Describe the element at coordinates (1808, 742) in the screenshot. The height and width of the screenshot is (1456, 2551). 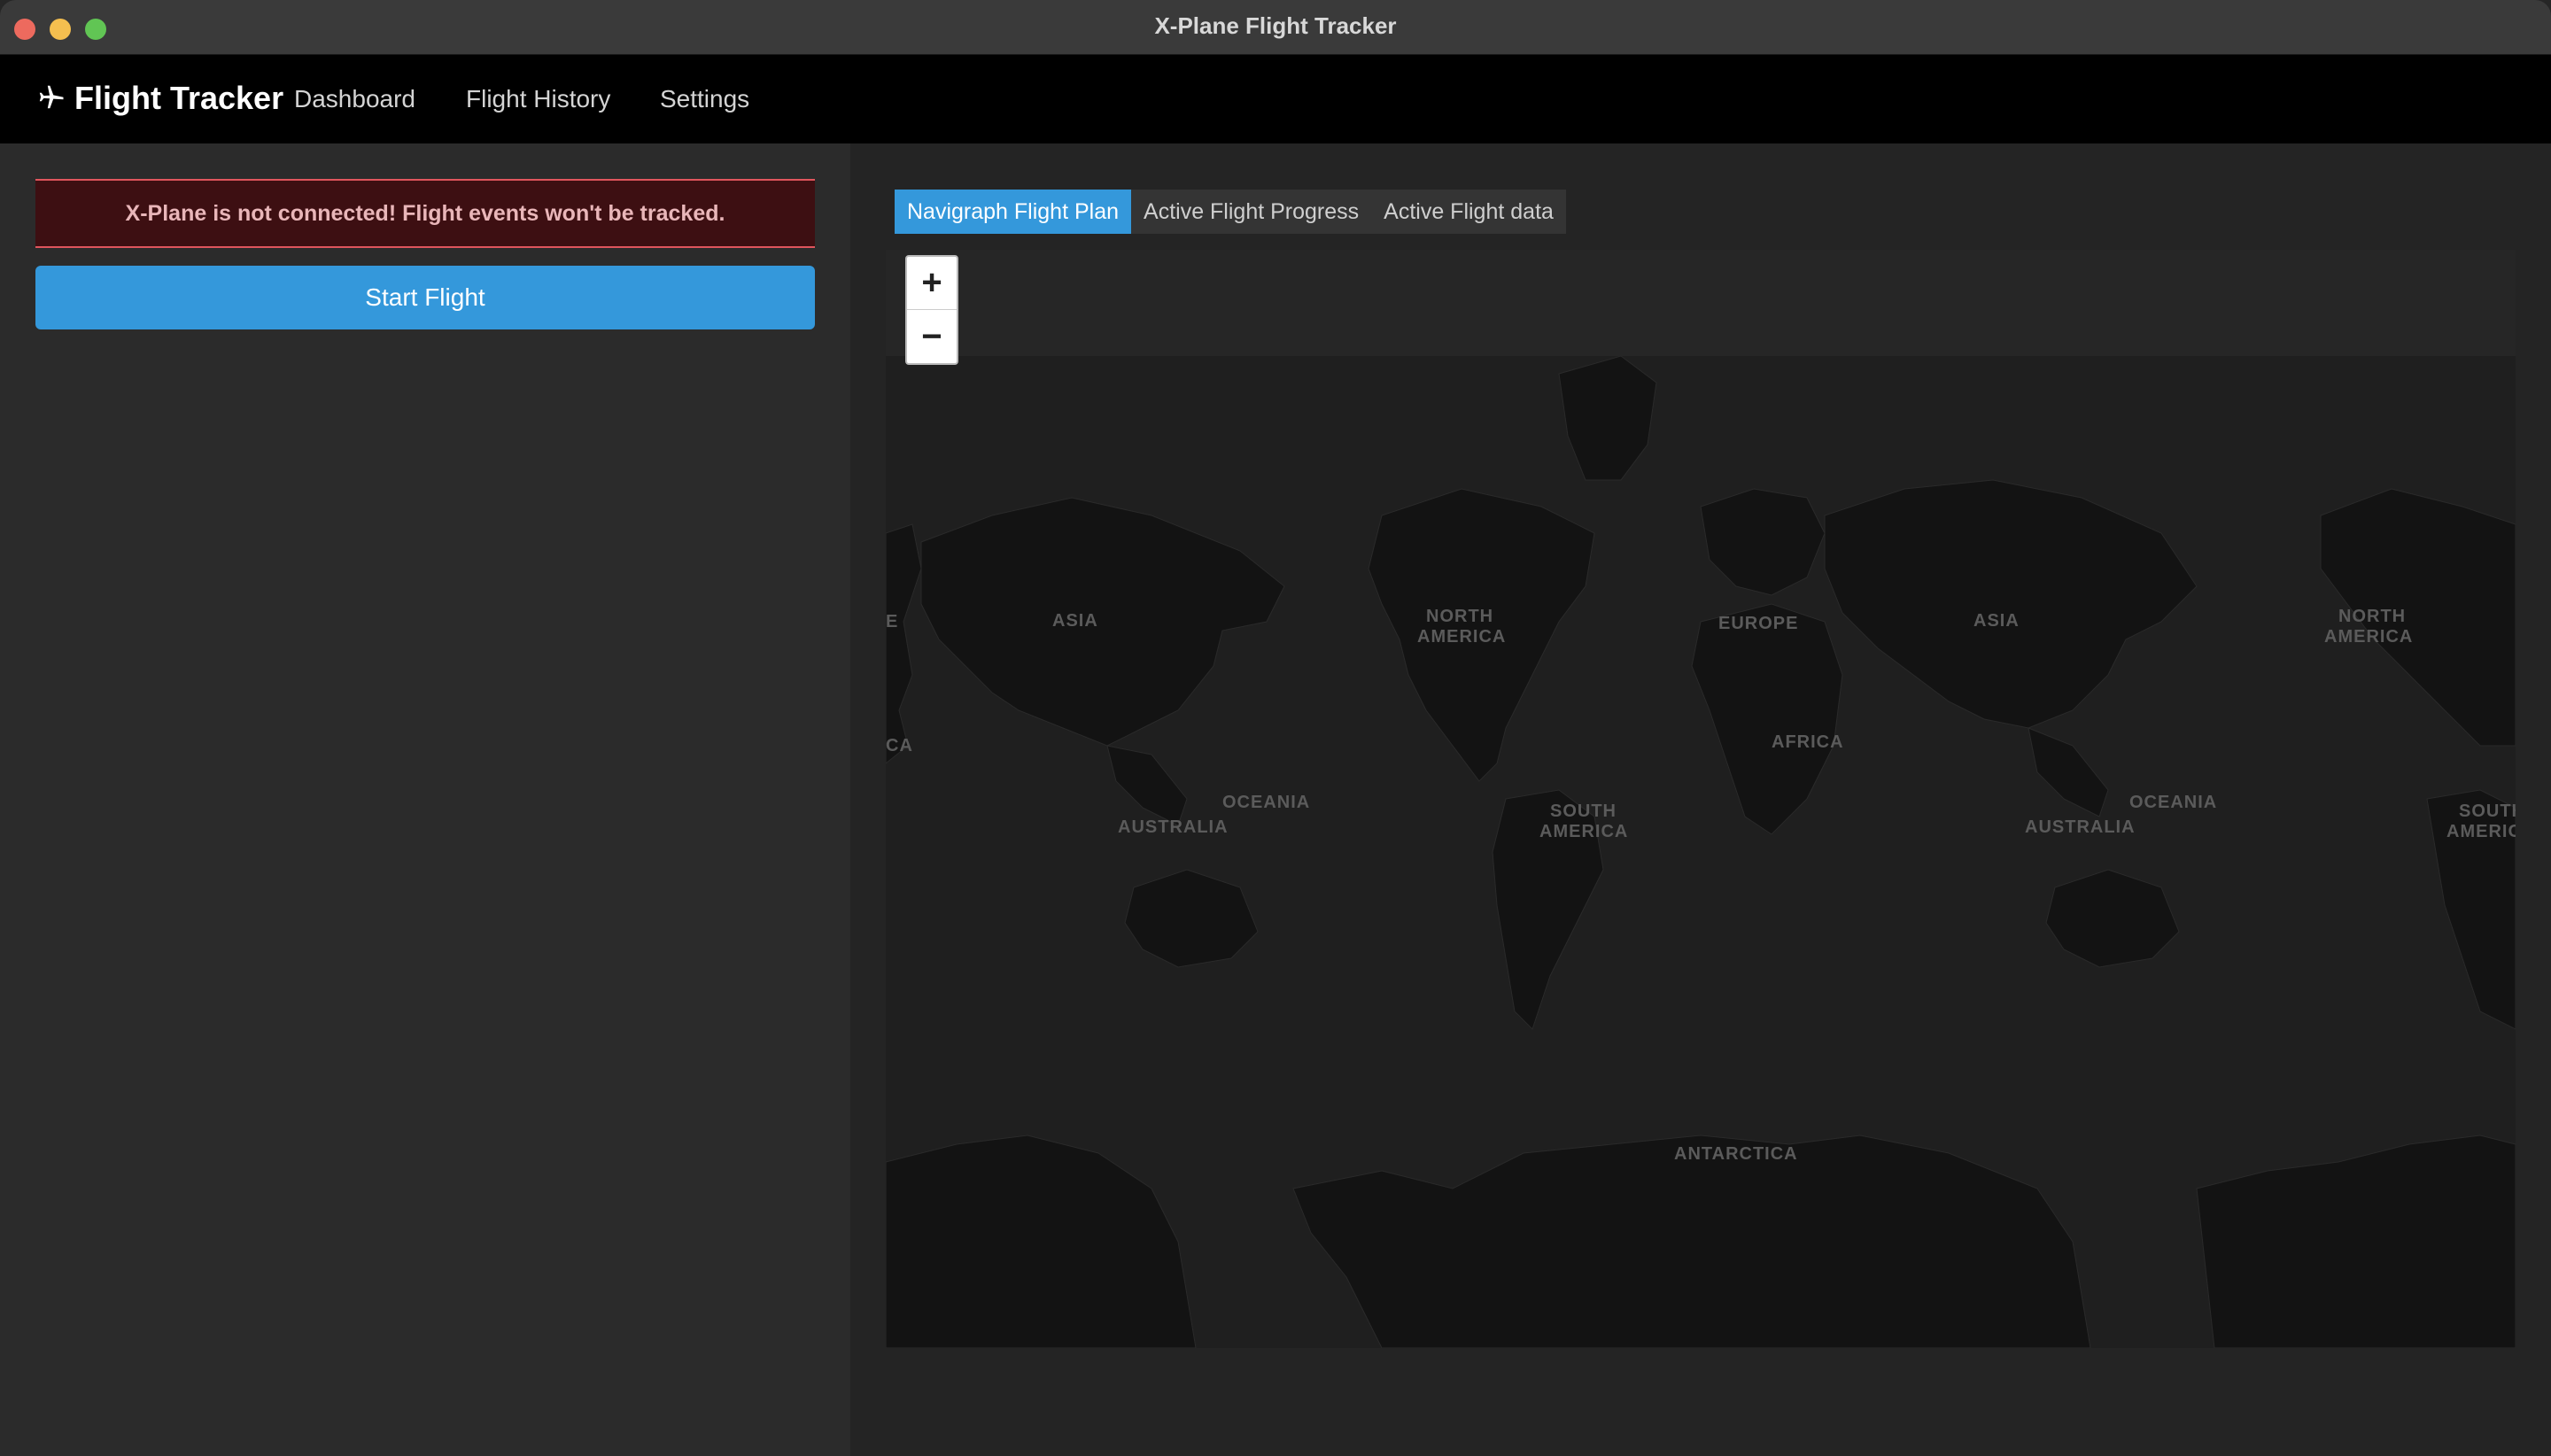
I see `map-label-africa: AFRICA` at that location.